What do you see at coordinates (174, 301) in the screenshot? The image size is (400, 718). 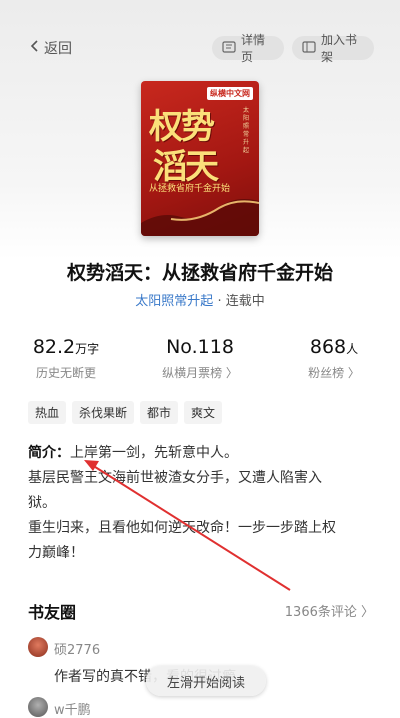 I see `author-link: 太阳照常升起` at bounding box center [174, 301].